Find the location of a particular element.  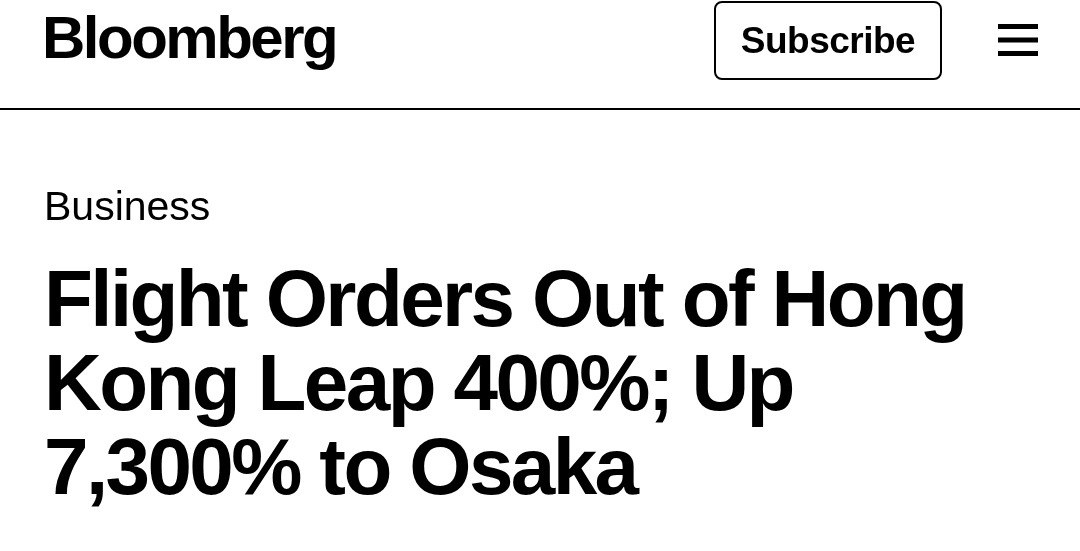

section-label: Business is located at coordinates (541, 206).